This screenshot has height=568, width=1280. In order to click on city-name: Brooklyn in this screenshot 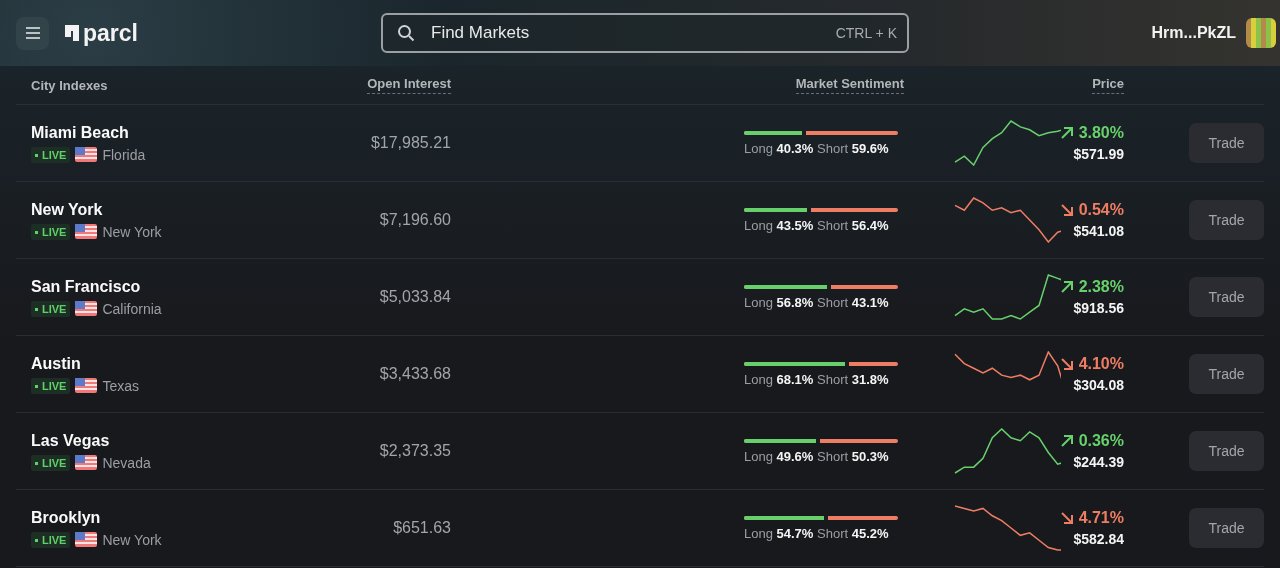, I will do `click(66, 517)`.